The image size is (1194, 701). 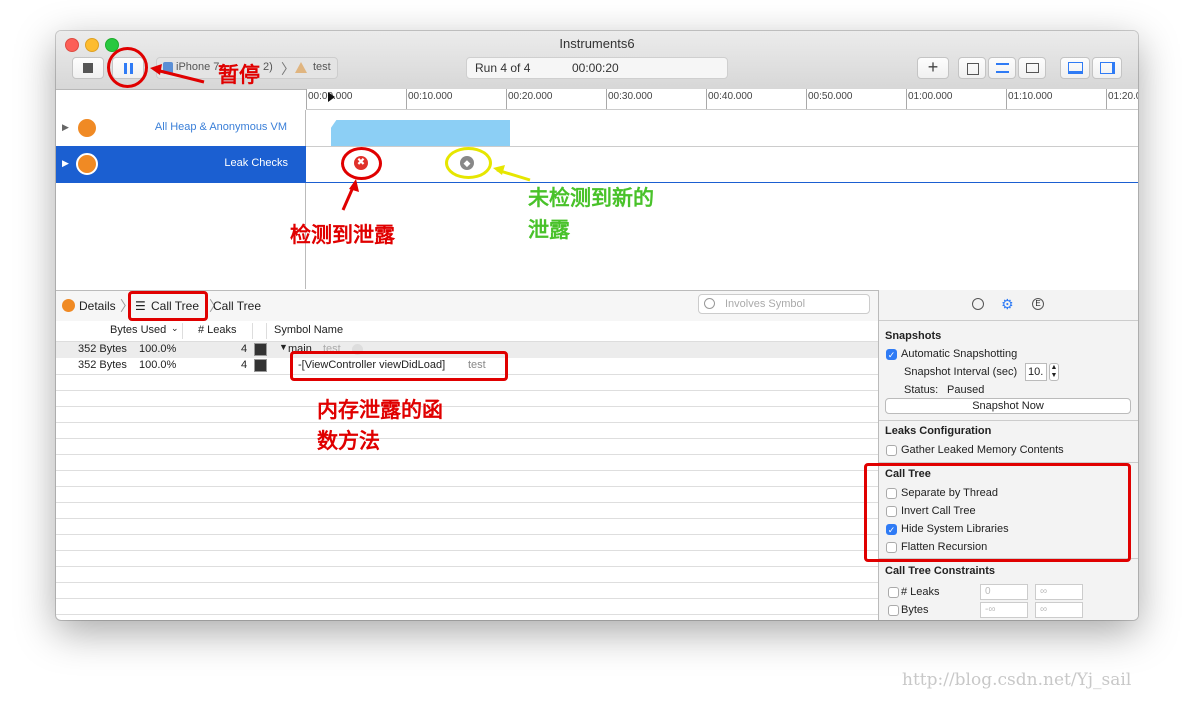 What do you see at coordinates (348, 441) in the screenshot?
I see `annotation-leak-function-2: 数方法` at bounding box center [348, 441].